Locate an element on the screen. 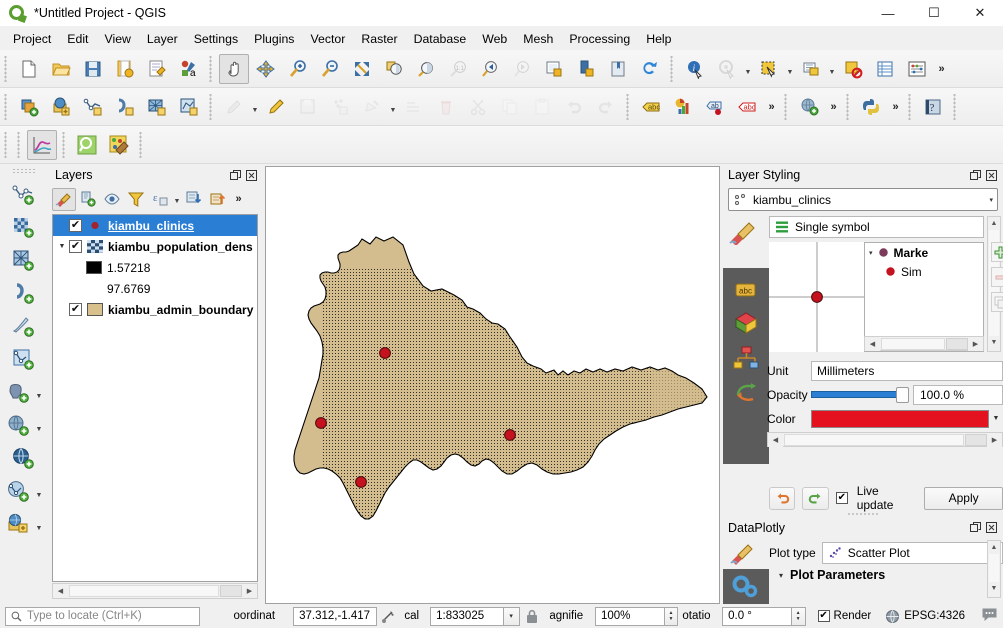 Image resolution: width=1003 pixels, height=628 pixels. zoom-full-icon is located at coordinates (362, 69).